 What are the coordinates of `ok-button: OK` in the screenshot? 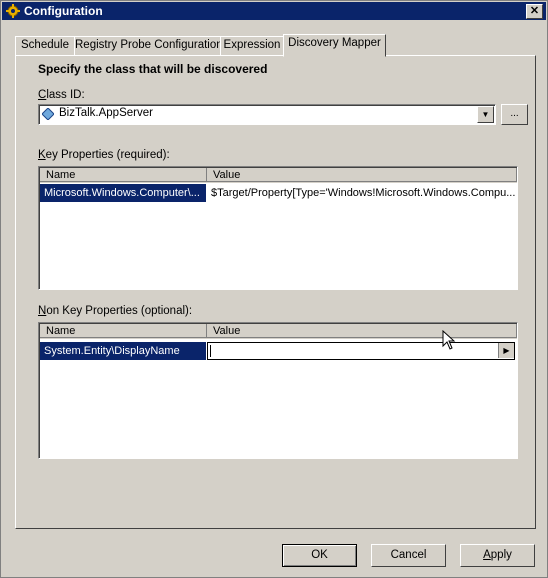 It's located at (319, 555).